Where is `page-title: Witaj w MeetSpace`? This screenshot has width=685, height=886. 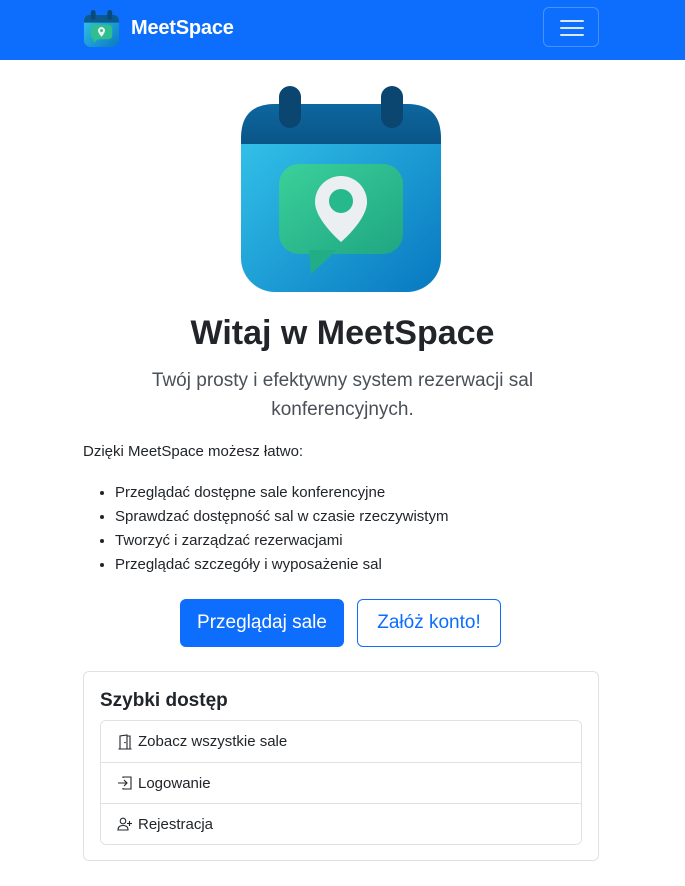
page-title: Witaj w MeetSpace is located at coordinates (342, 333).